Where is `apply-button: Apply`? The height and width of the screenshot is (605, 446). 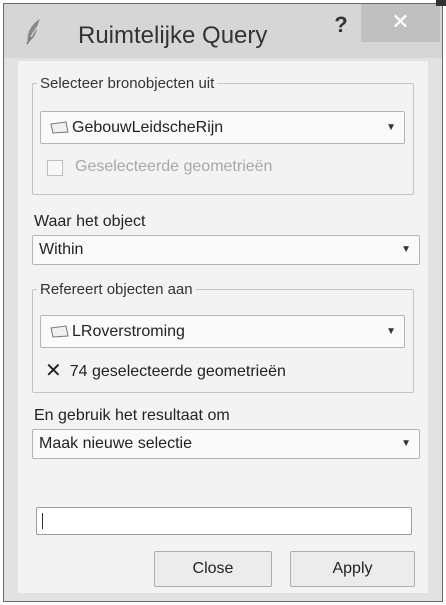 apply-button: Apply is located at coordinates (352, 569).